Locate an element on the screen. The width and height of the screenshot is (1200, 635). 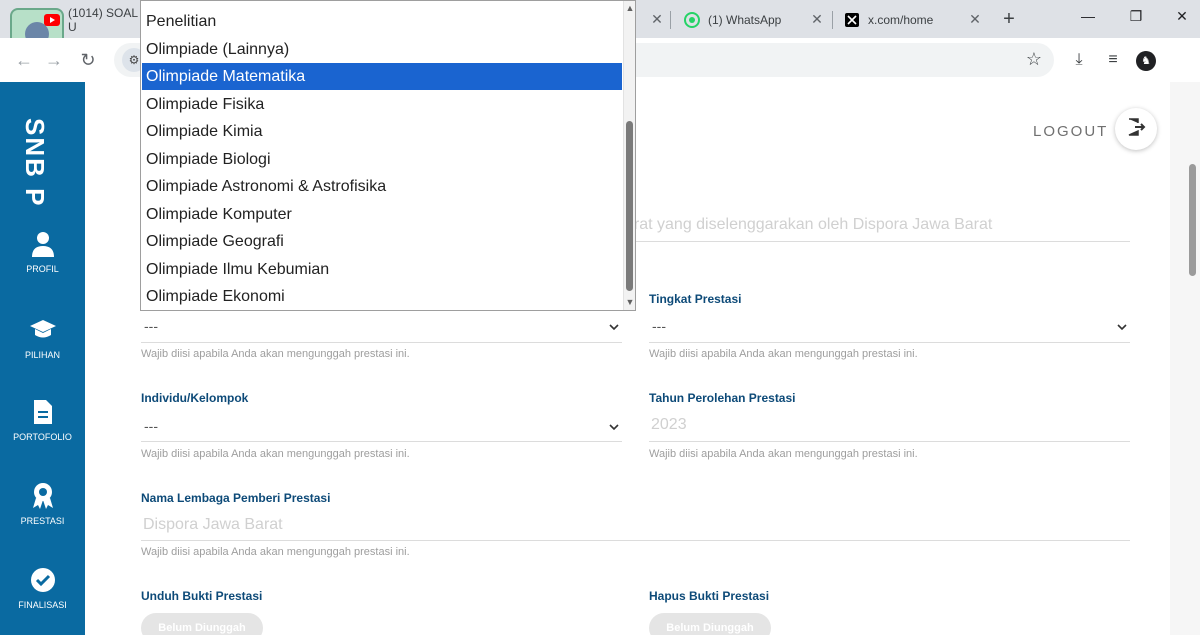
unduh-button: Belum Diunggah is located at coordinates (202, 624).